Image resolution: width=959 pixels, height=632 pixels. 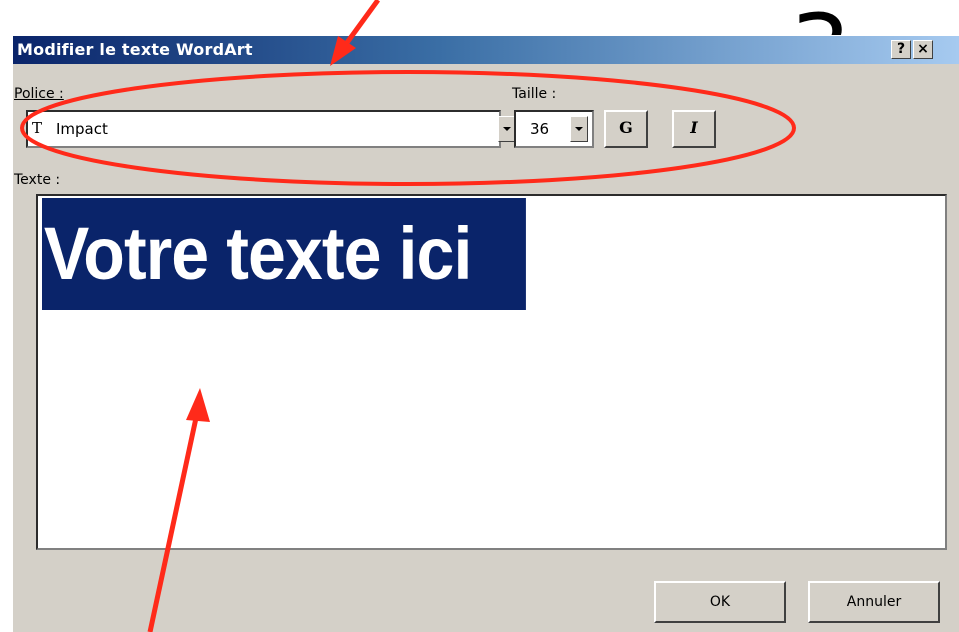 I want to click on size-dropdown: 36, so click(x=554, y=129).